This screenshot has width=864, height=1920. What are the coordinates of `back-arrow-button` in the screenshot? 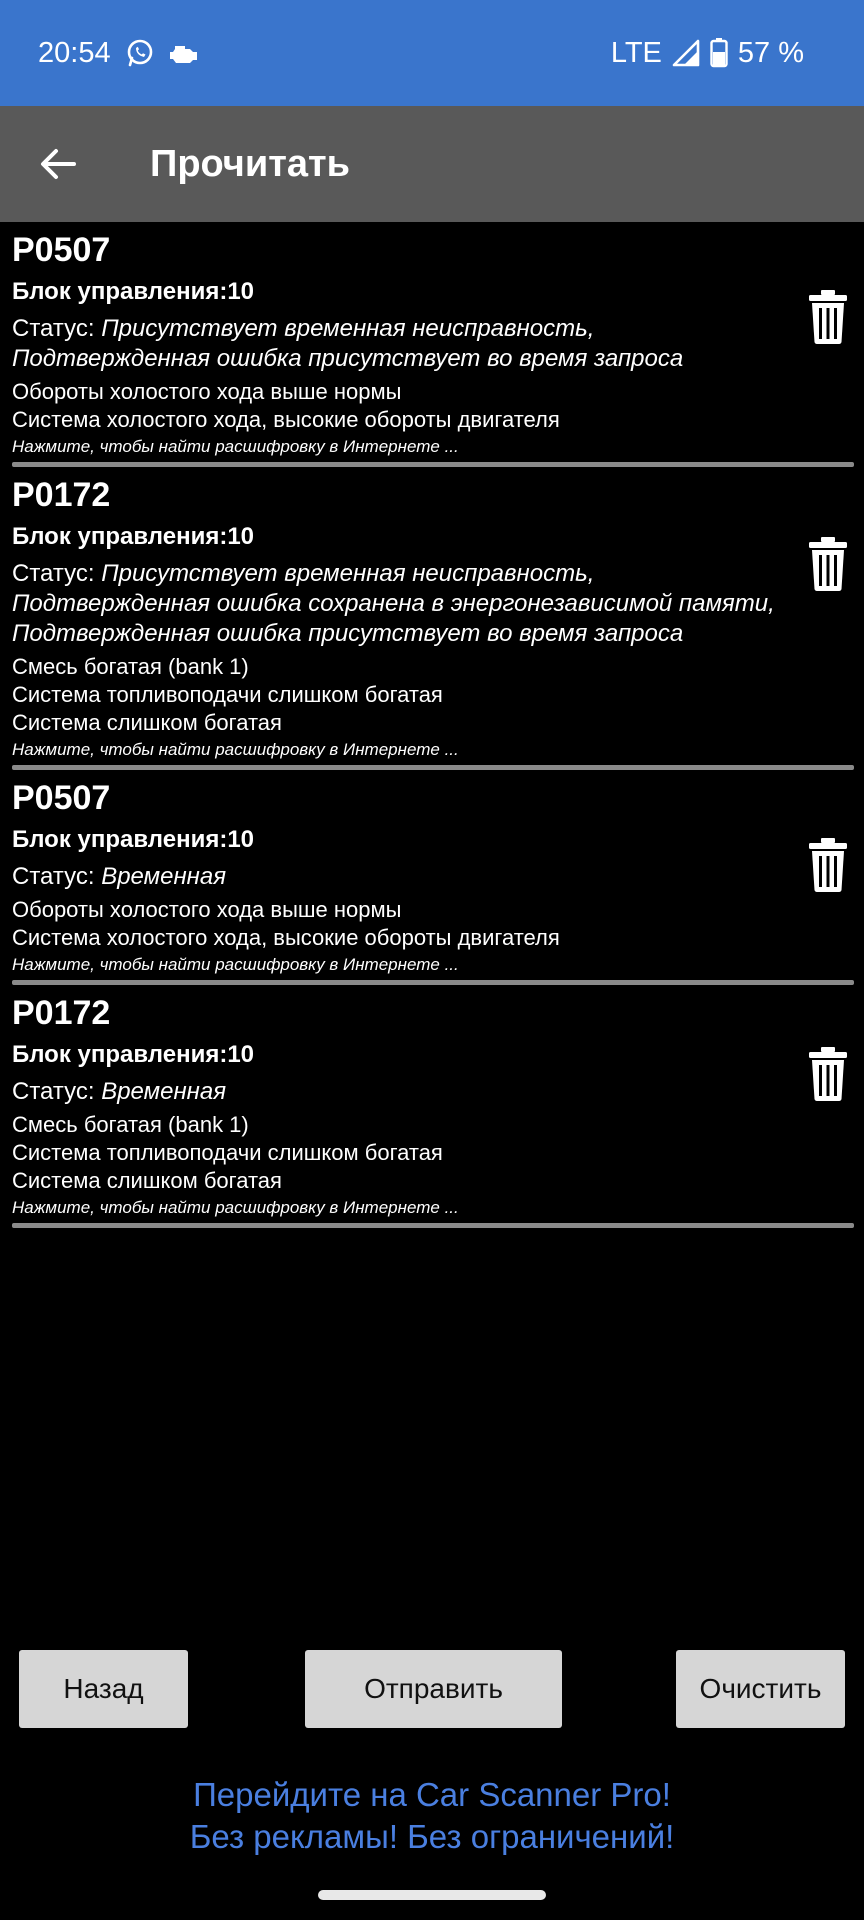 It's located at (58, 164).